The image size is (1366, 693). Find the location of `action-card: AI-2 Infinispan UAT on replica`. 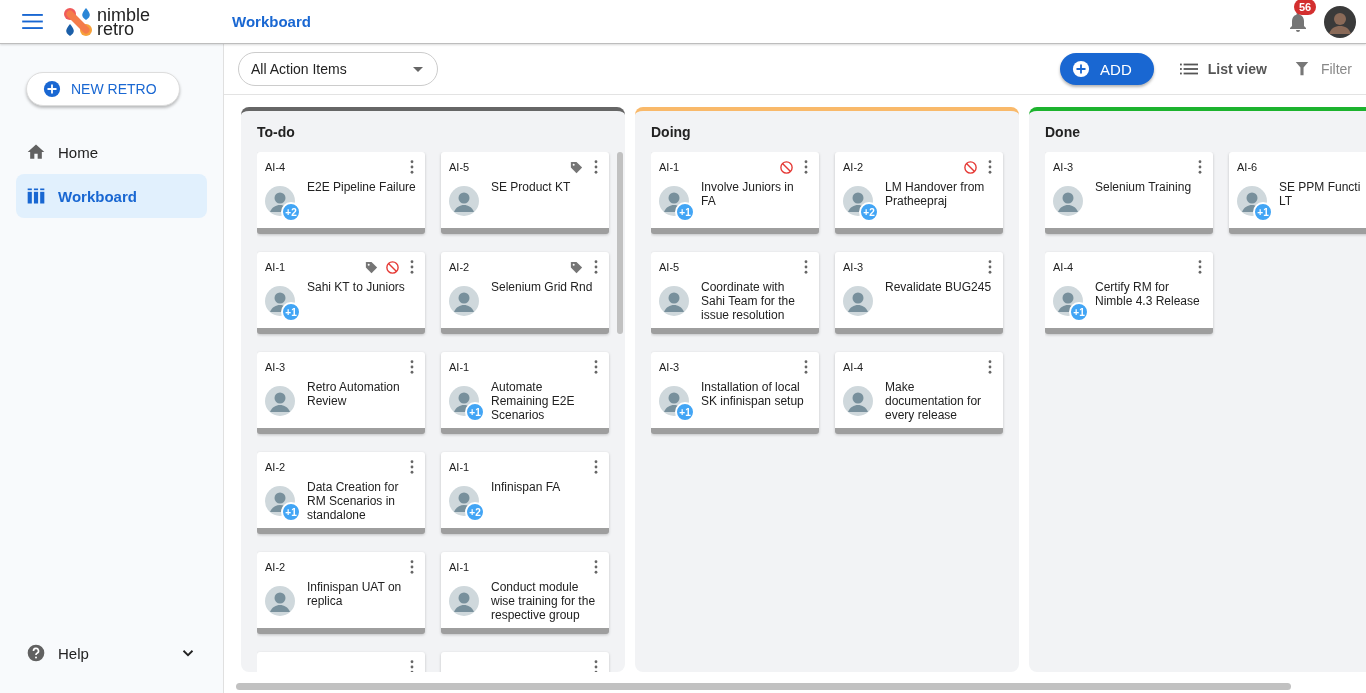

action-card: AI-2 Infinispan UAT on replica is located at coordinates (341, 593).